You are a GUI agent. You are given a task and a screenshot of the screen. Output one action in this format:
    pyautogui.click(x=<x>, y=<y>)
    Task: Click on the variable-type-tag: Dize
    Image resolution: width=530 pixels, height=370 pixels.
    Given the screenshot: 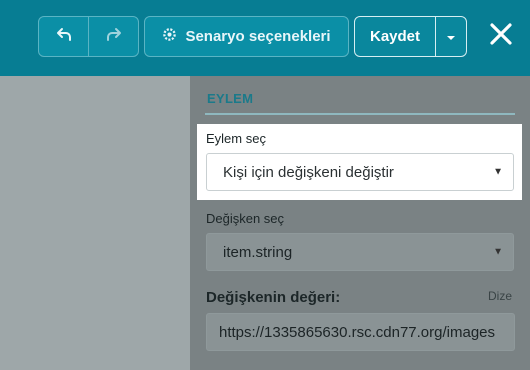 What is the action you would take?
    pyautogui.click(x=500, y=296)
    